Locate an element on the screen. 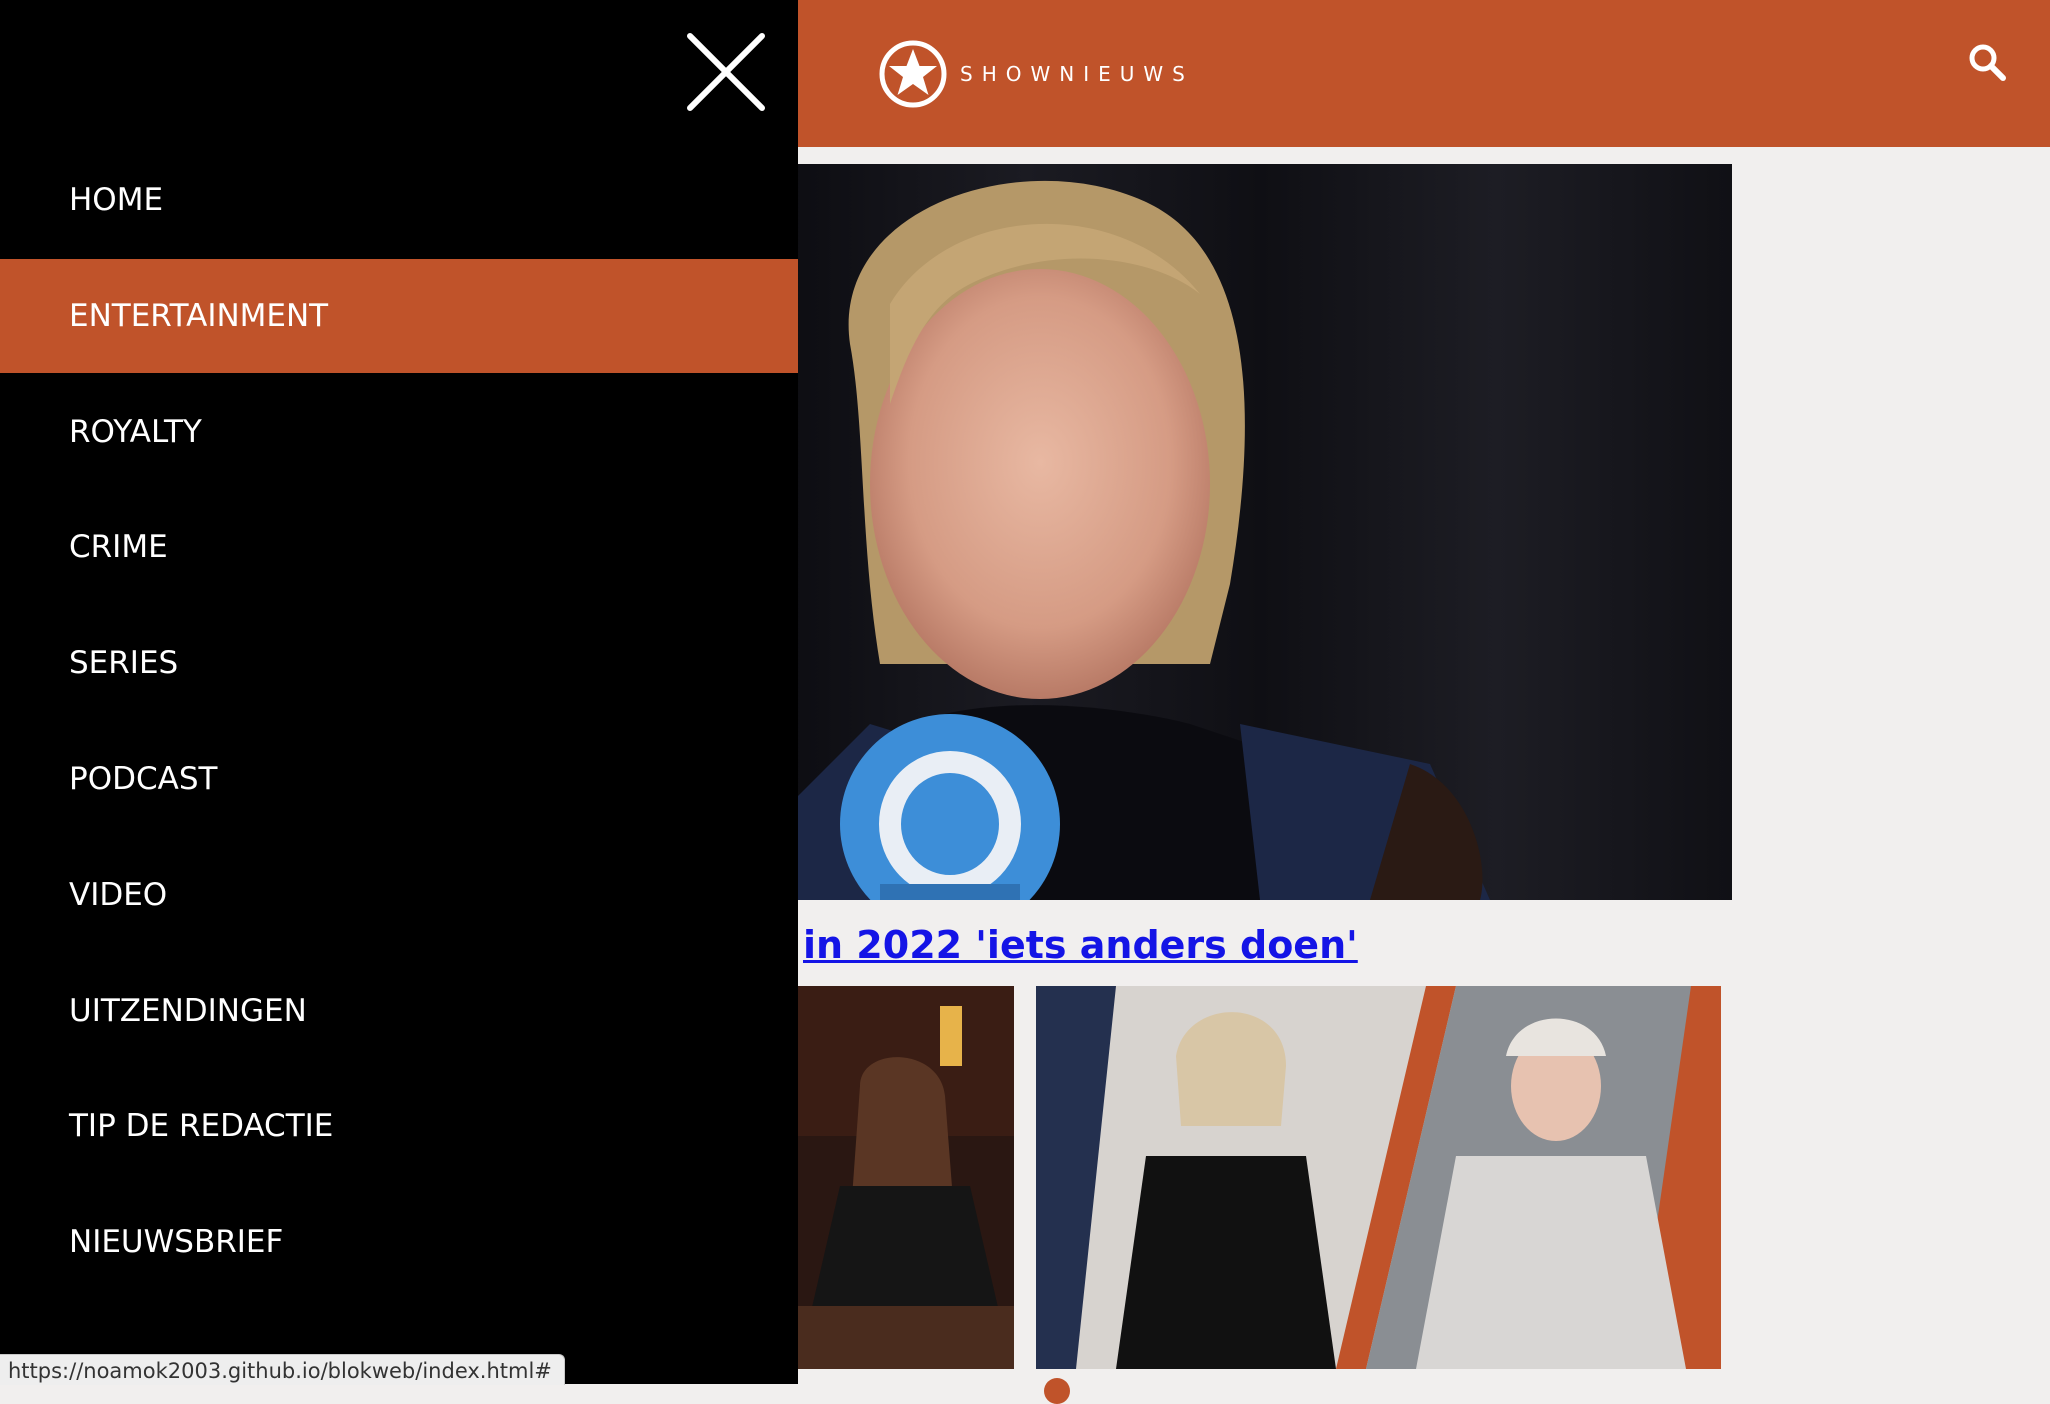 This screenshot has width=2050, height=1404. star-logo-icon is located at coordinates (913, 74).